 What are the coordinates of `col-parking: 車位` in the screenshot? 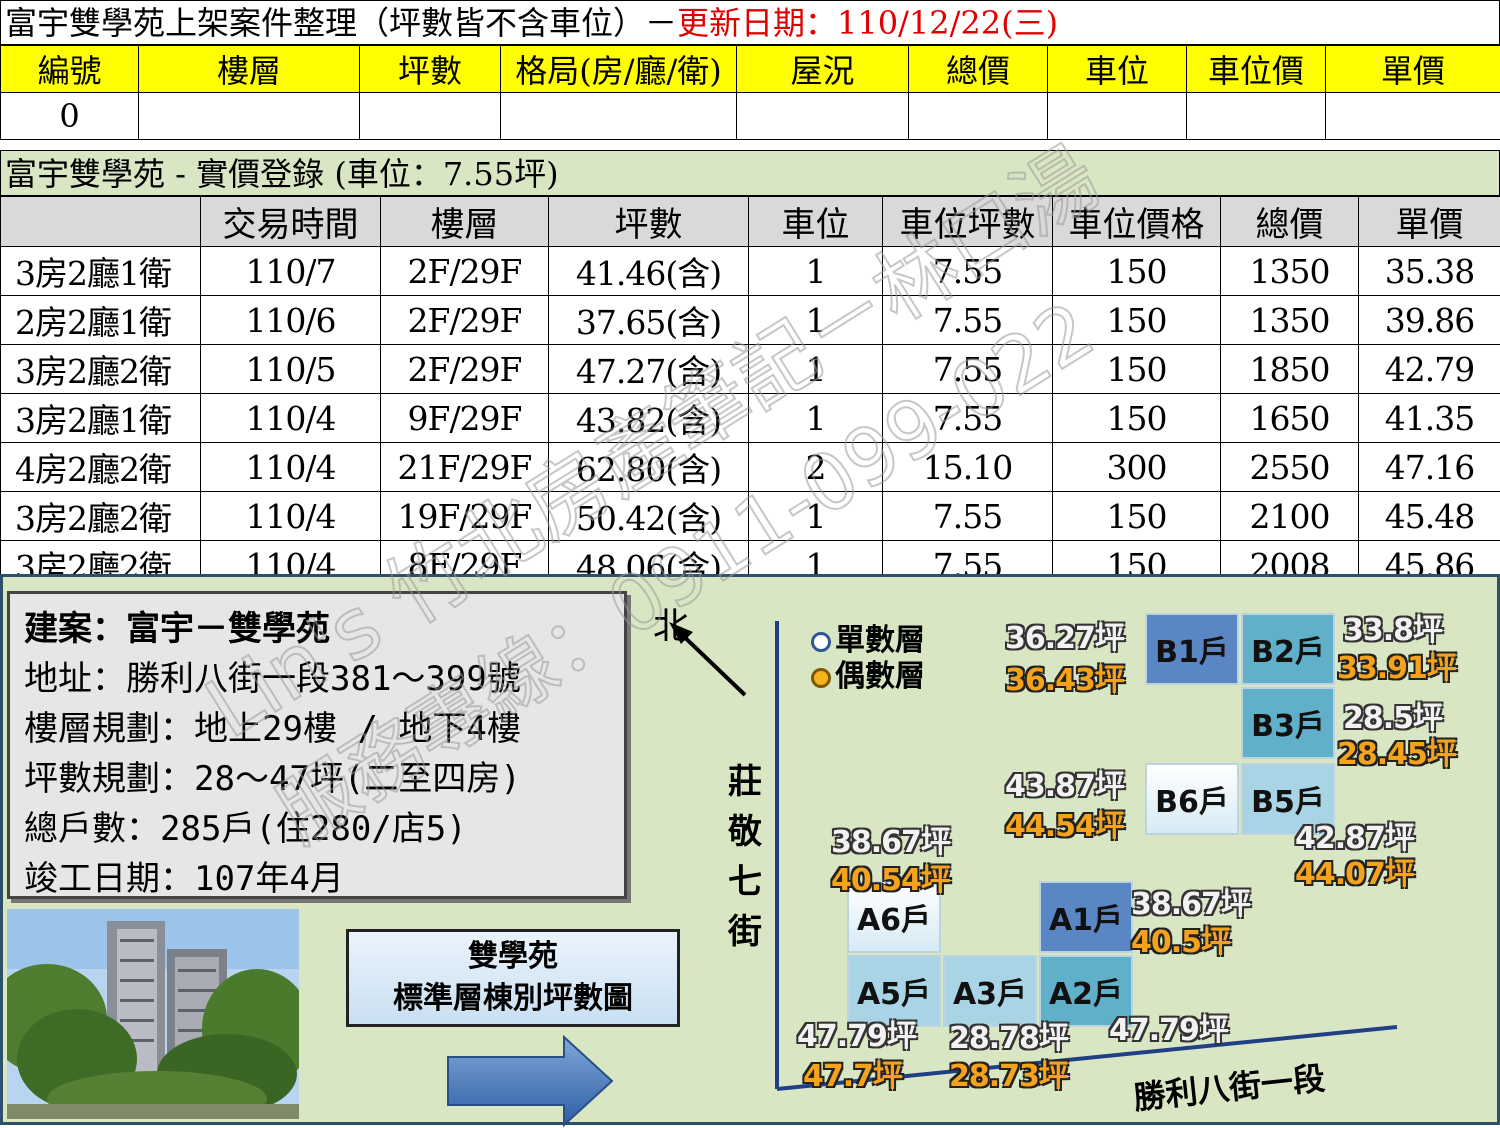 It's located at (1117, 69).